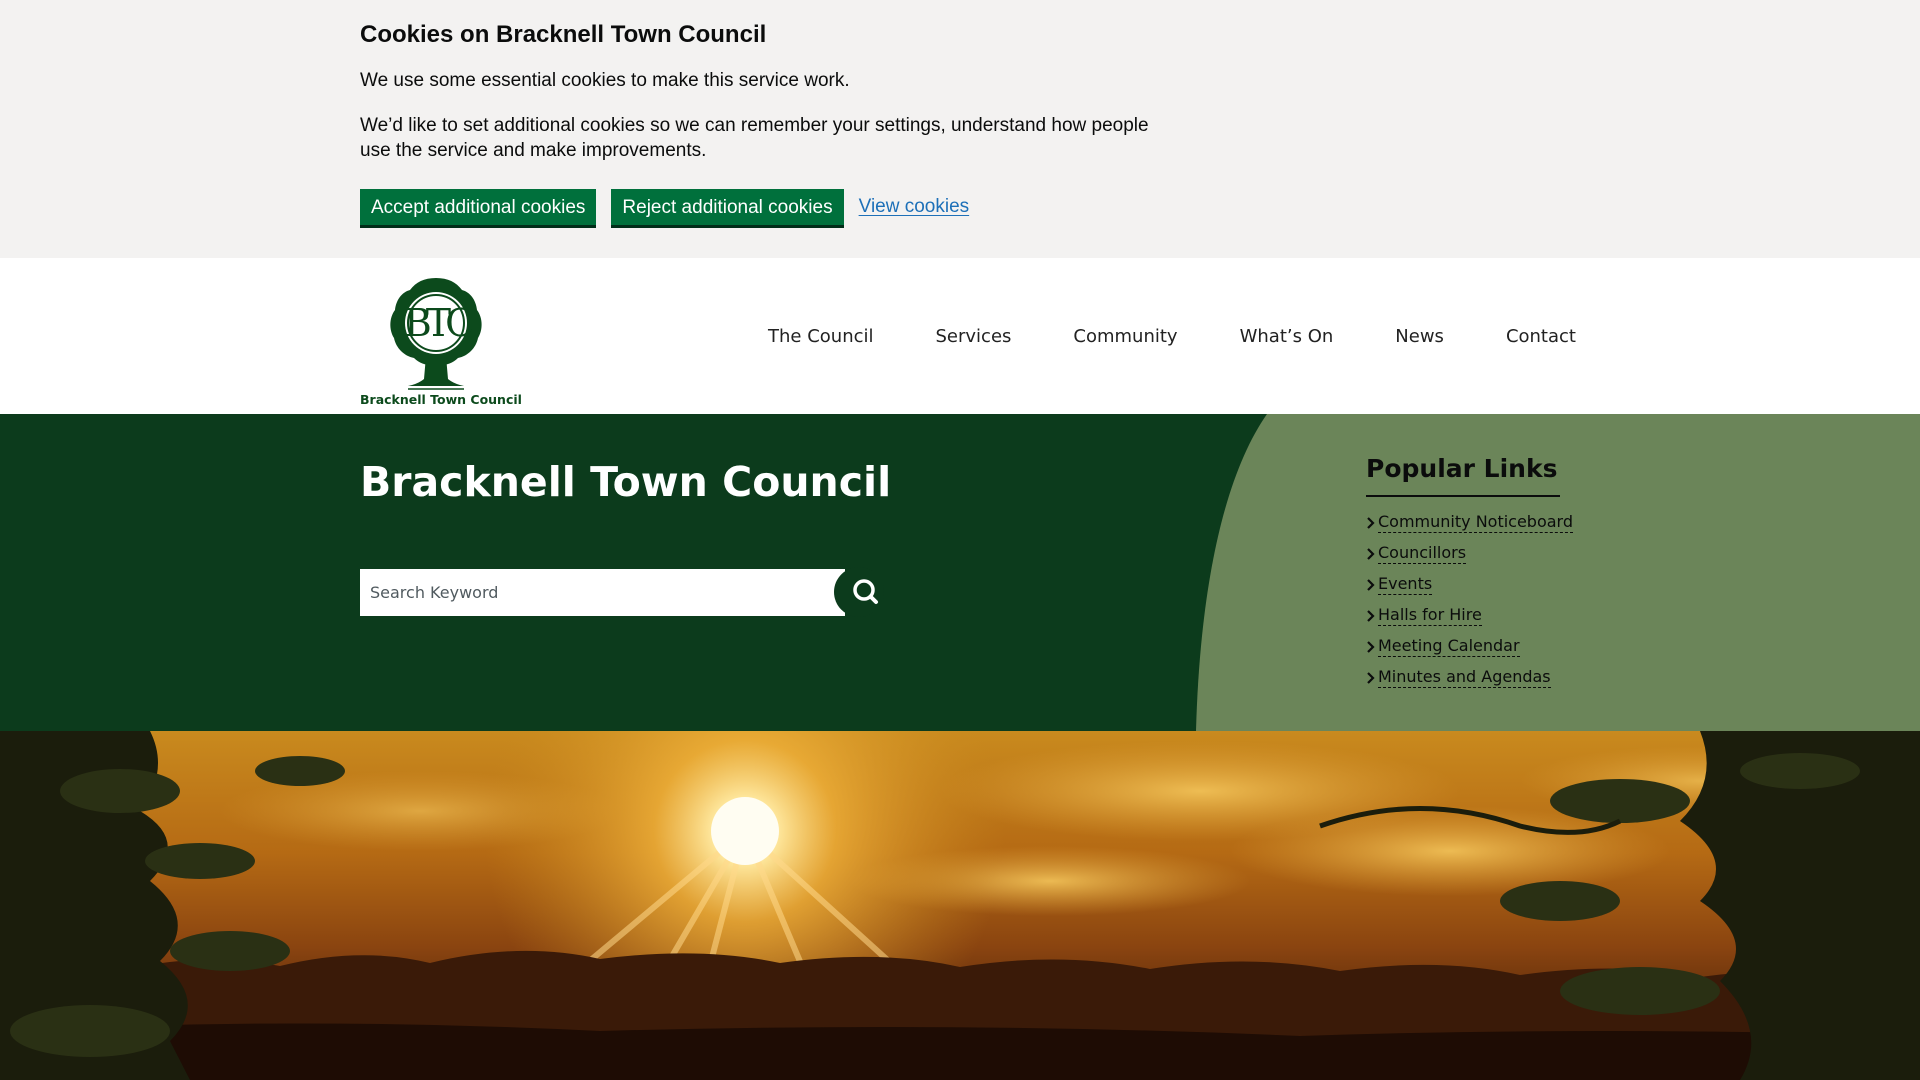  I want to click on list-item: Halls for Hire, so click(1463, 615).